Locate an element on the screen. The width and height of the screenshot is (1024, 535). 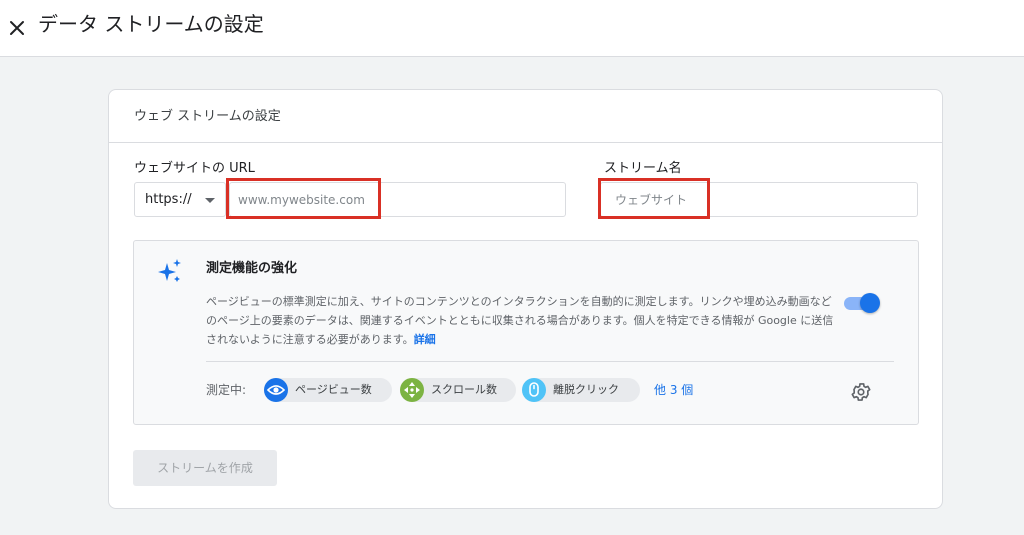
chip-outbound-clicks: 離脱クリック is located at coordinates (581, 390).